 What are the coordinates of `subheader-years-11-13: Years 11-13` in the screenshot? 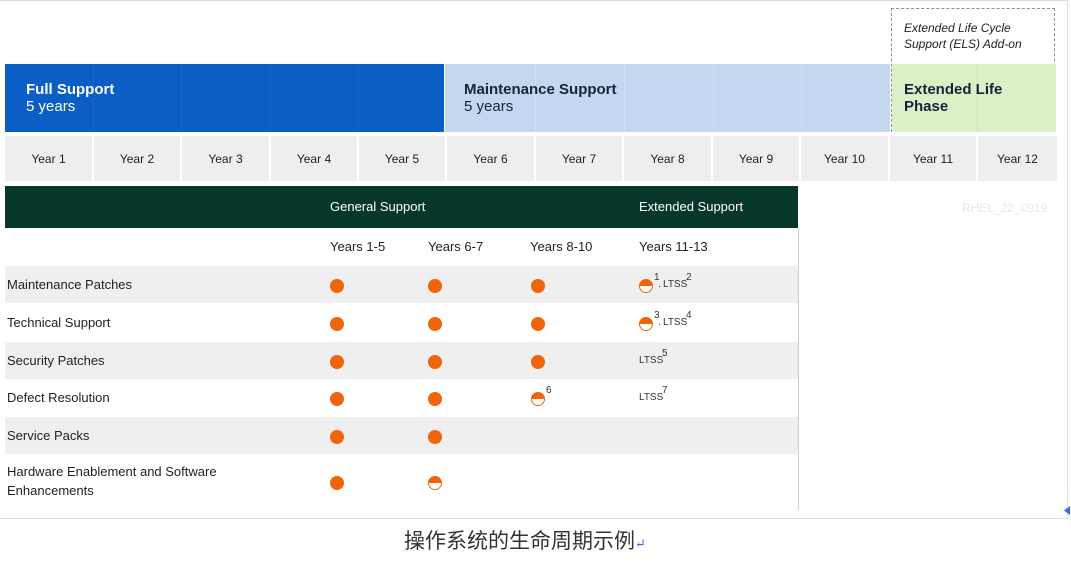 It's located at (673, 246).